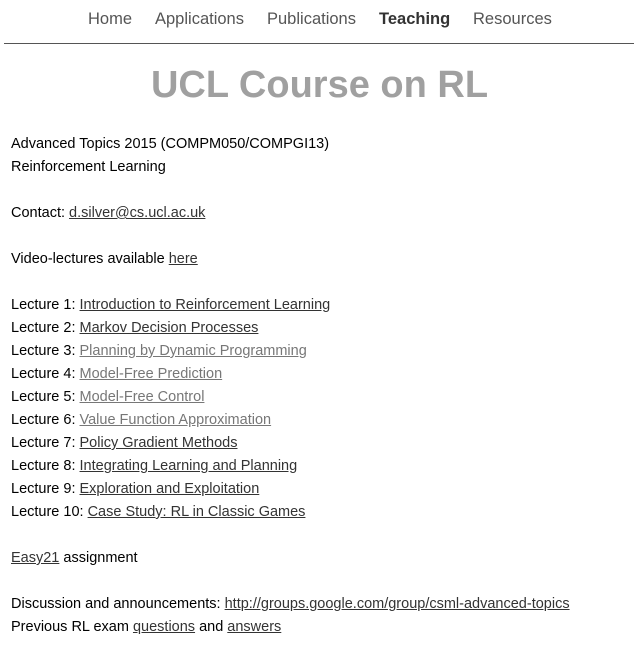  Describe the element at coordinates (512, 19) in the screenshot. I see `nav-resources: Resources` at that location.